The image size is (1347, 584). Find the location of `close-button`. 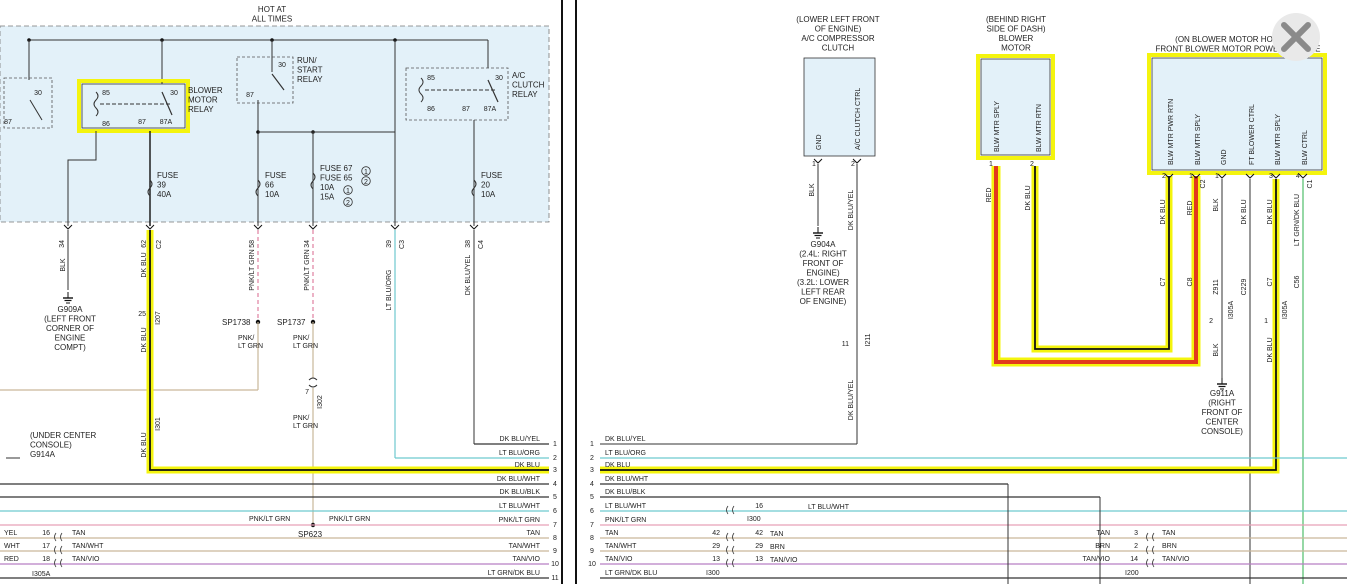

close-button is located at coordinates (1296, 37).